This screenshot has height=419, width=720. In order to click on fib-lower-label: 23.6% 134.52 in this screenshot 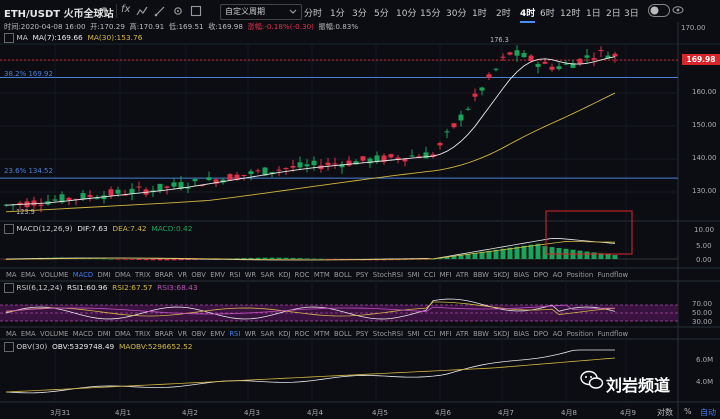, I will do `click(28, 171)`.